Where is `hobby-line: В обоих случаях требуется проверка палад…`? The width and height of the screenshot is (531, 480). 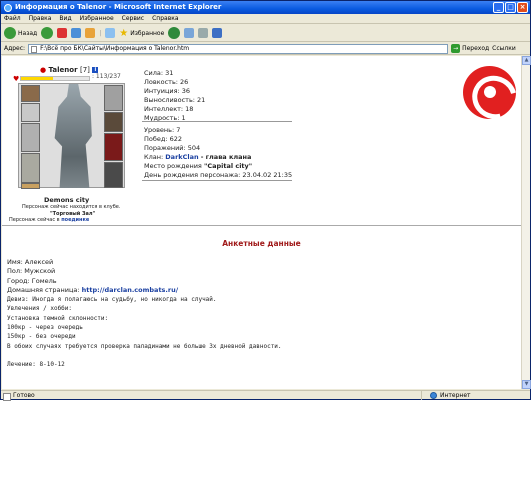 hobby-line: В обоих случаях требуется проверка палад… is located at coordinates (144, 346).